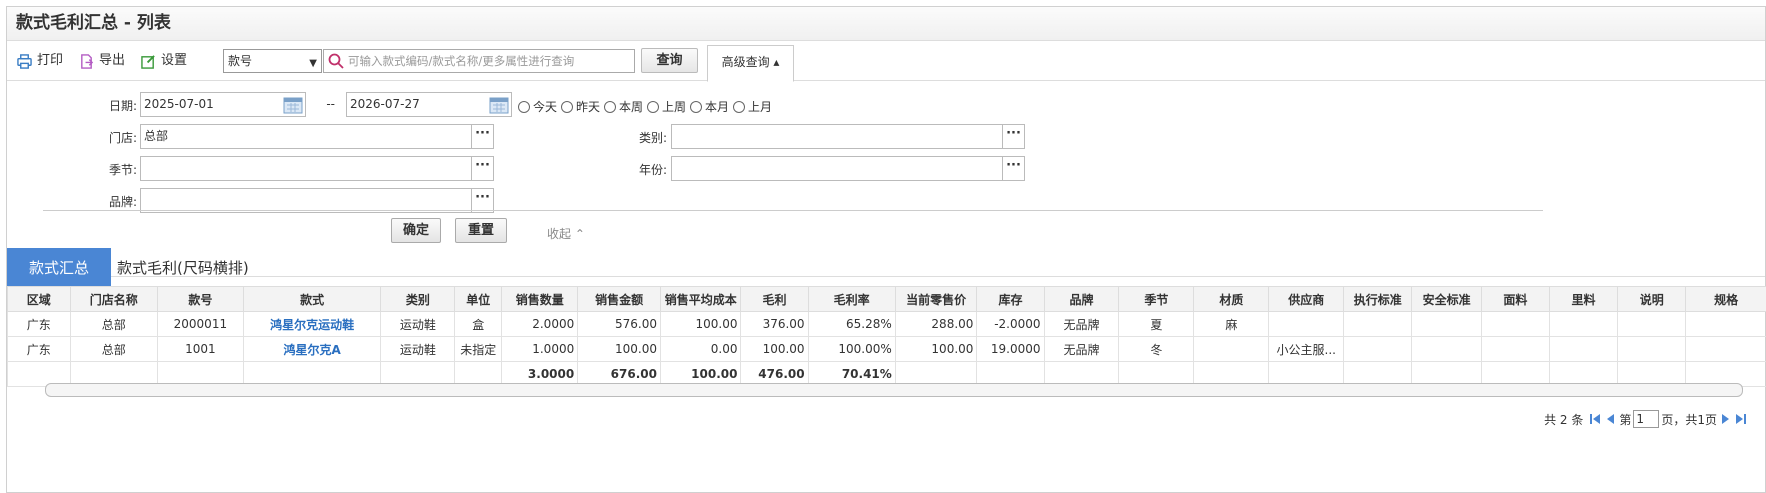  What do you see at coordinates (312, 299) in the screenshot?
I see `column-header: 款式` at bounding box center [312, 299].